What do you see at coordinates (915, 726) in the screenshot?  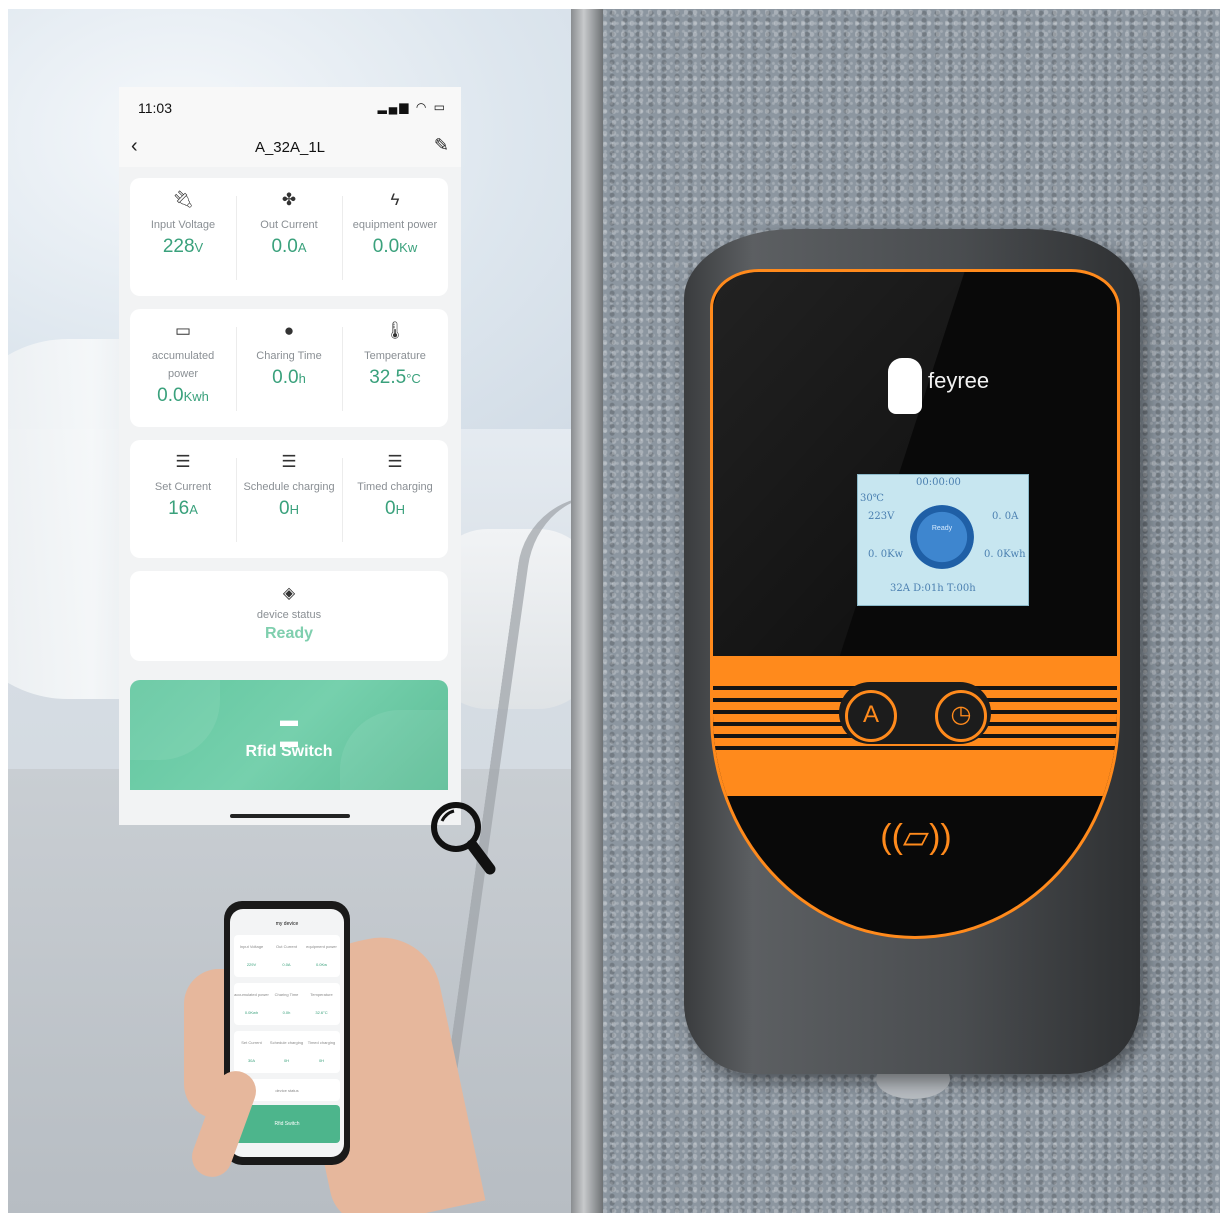 I see `orange-control-band: A ◷` at bounding box center [915, 726].